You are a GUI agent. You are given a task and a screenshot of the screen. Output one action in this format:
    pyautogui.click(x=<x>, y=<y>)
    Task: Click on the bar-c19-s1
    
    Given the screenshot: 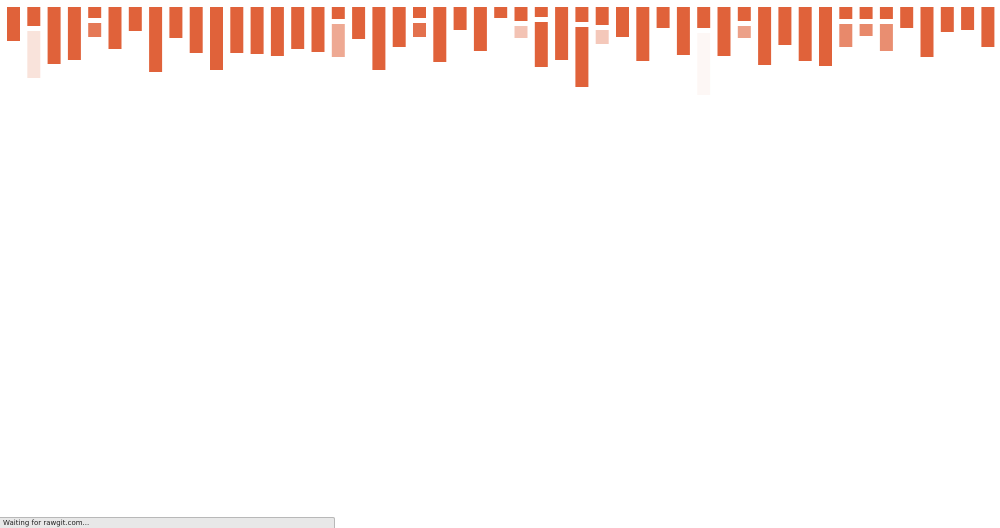 What is the action you would take?
    pyautogui.click(x=379, y=38)
    